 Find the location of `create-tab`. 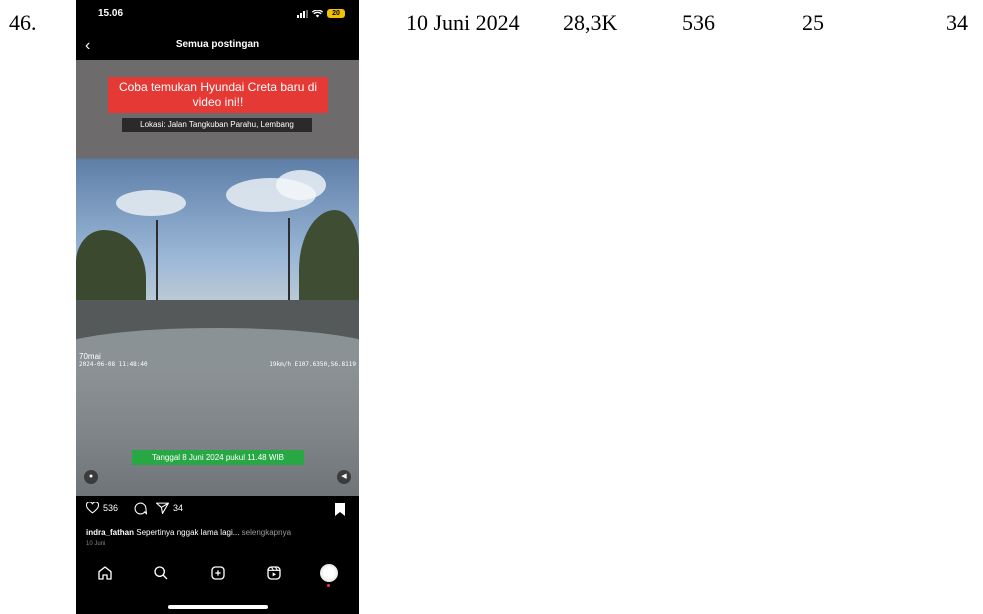

create-tab is located at coordinates (218, 573).